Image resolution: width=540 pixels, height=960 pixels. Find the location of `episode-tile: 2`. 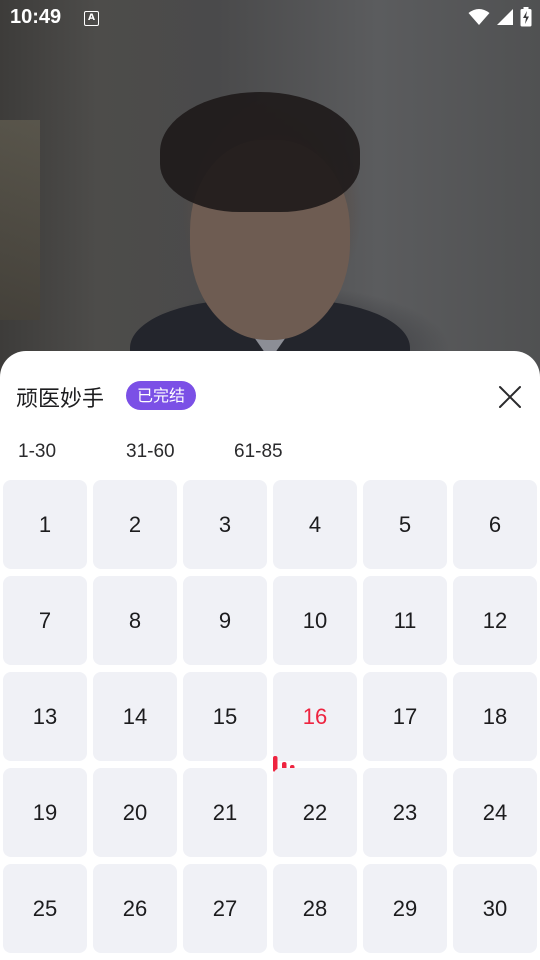

episode-tile: 2 is located at coordinates (135, 524).